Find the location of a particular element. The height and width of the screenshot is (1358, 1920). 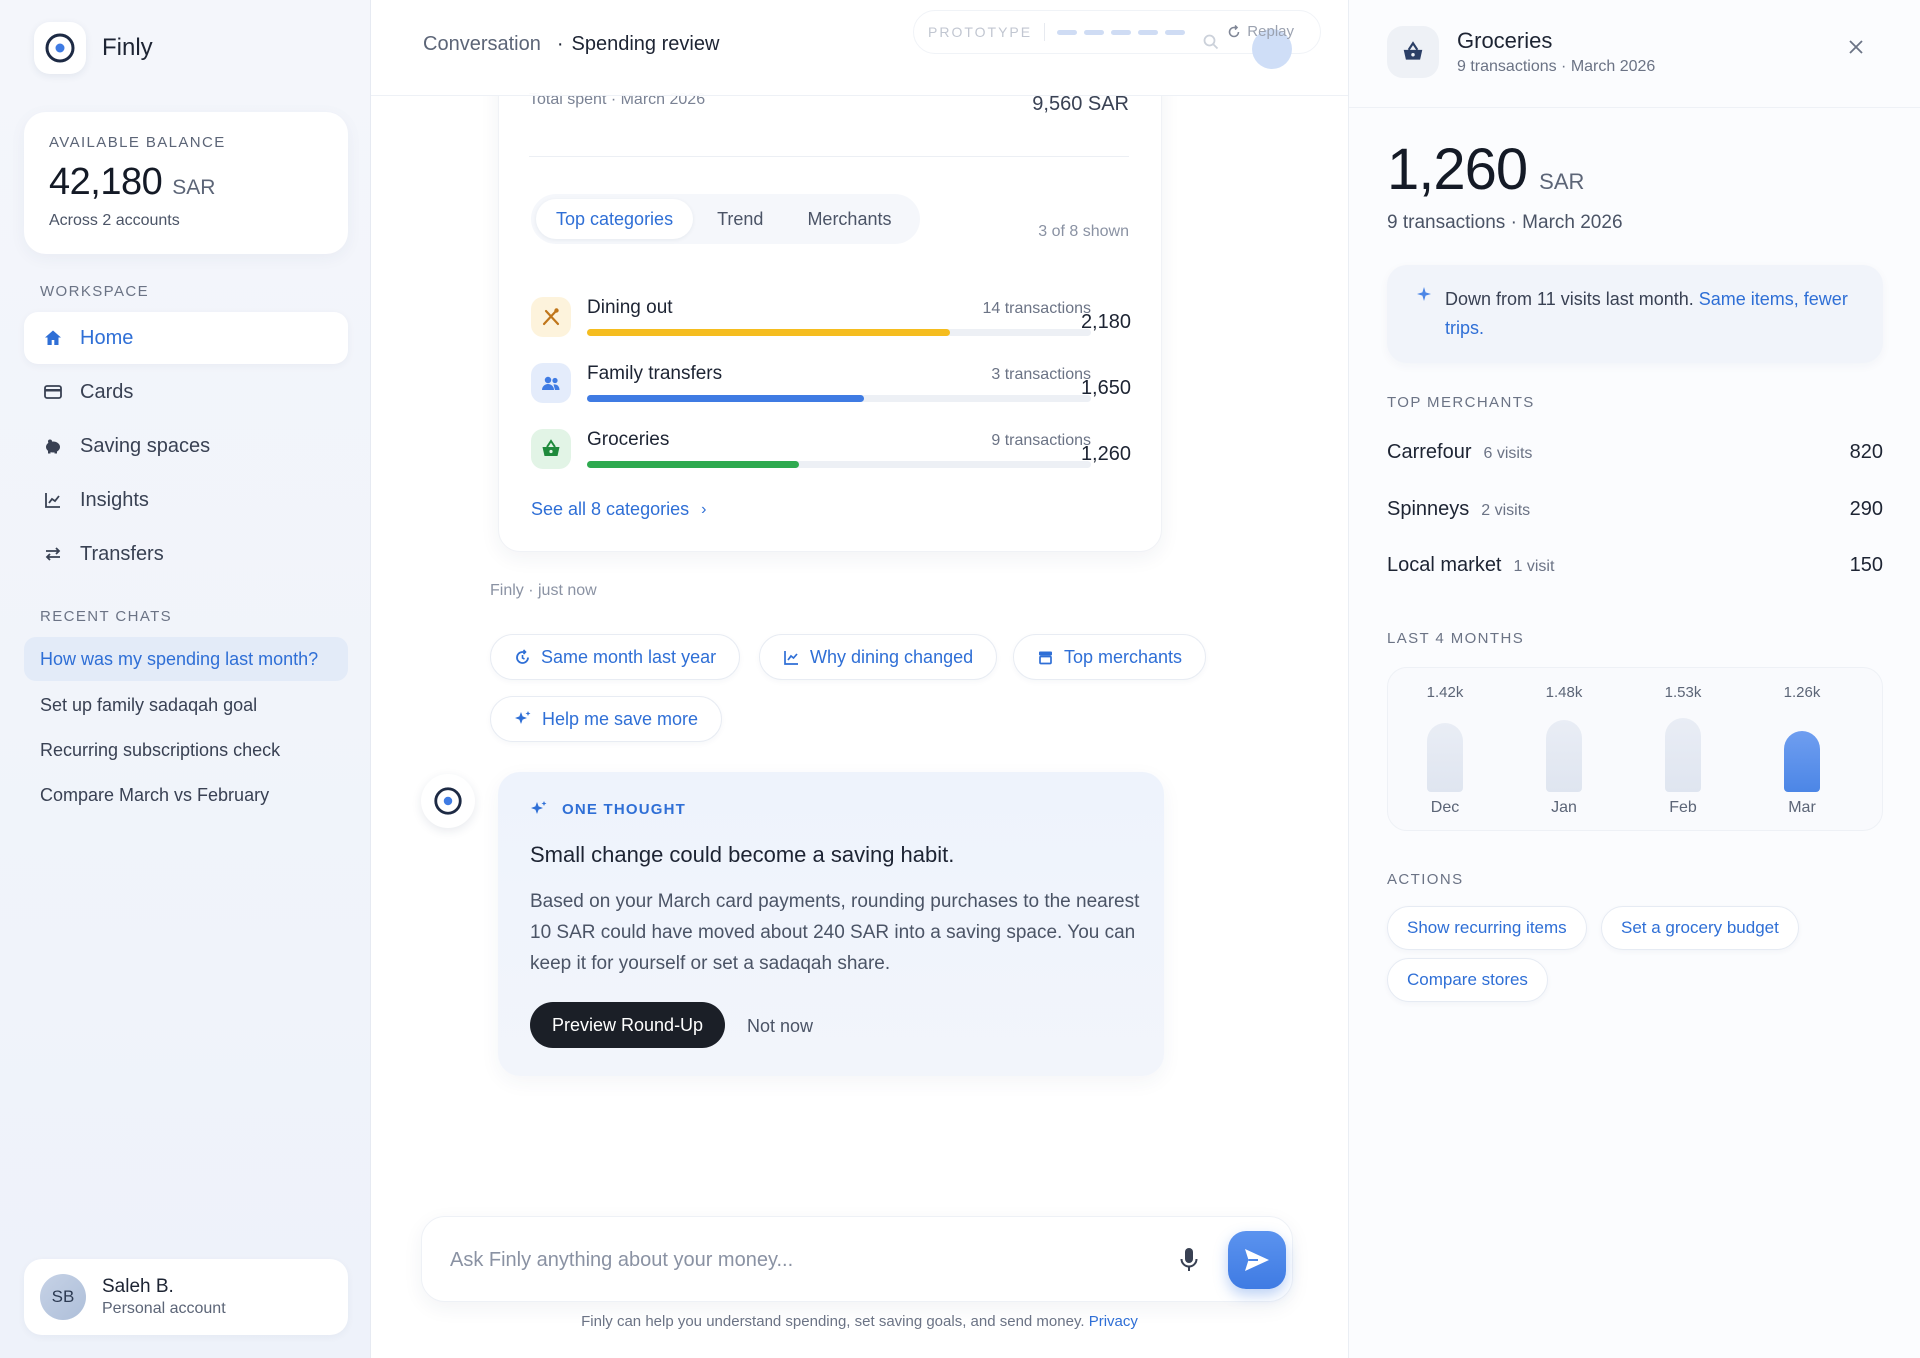

category-row: Dining out 14 transactions 2,180 is located at coordinates (831, 317).